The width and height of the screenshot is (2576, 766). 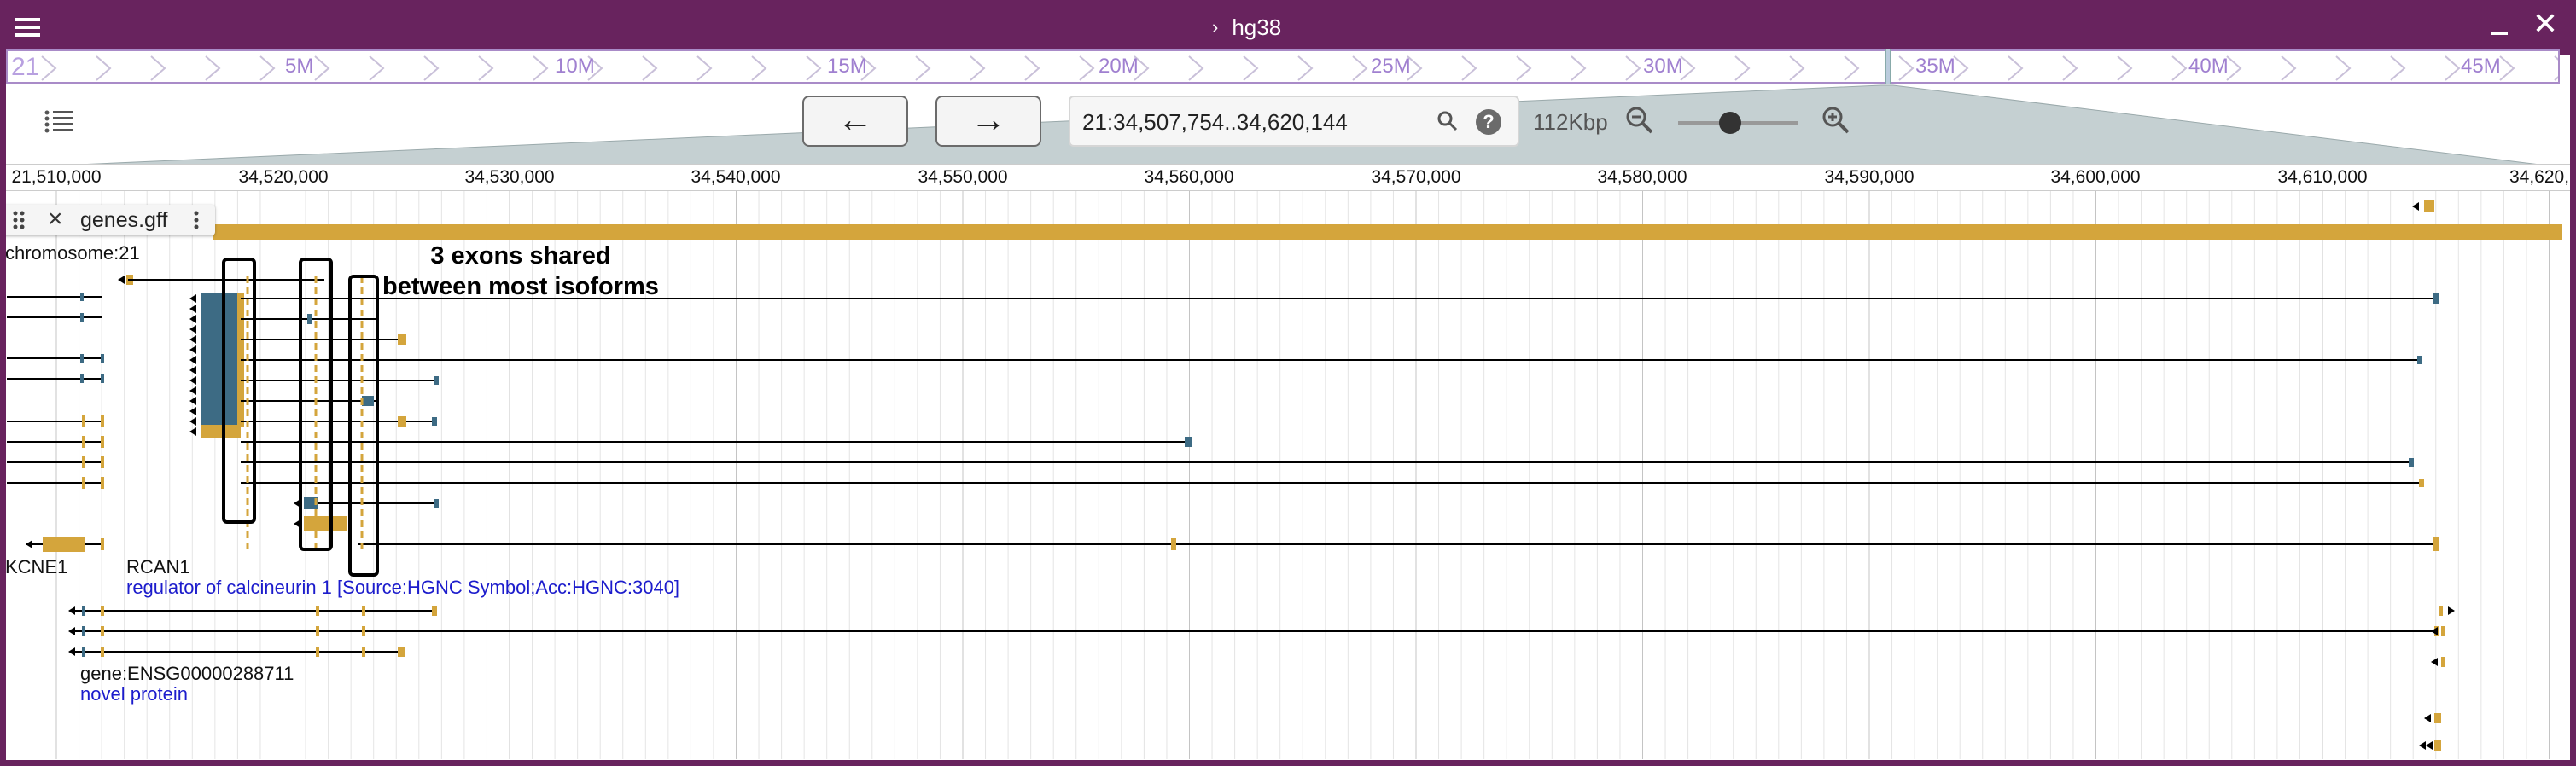 I want to click on overview-label: 30M, so click(x=1663, y=66).